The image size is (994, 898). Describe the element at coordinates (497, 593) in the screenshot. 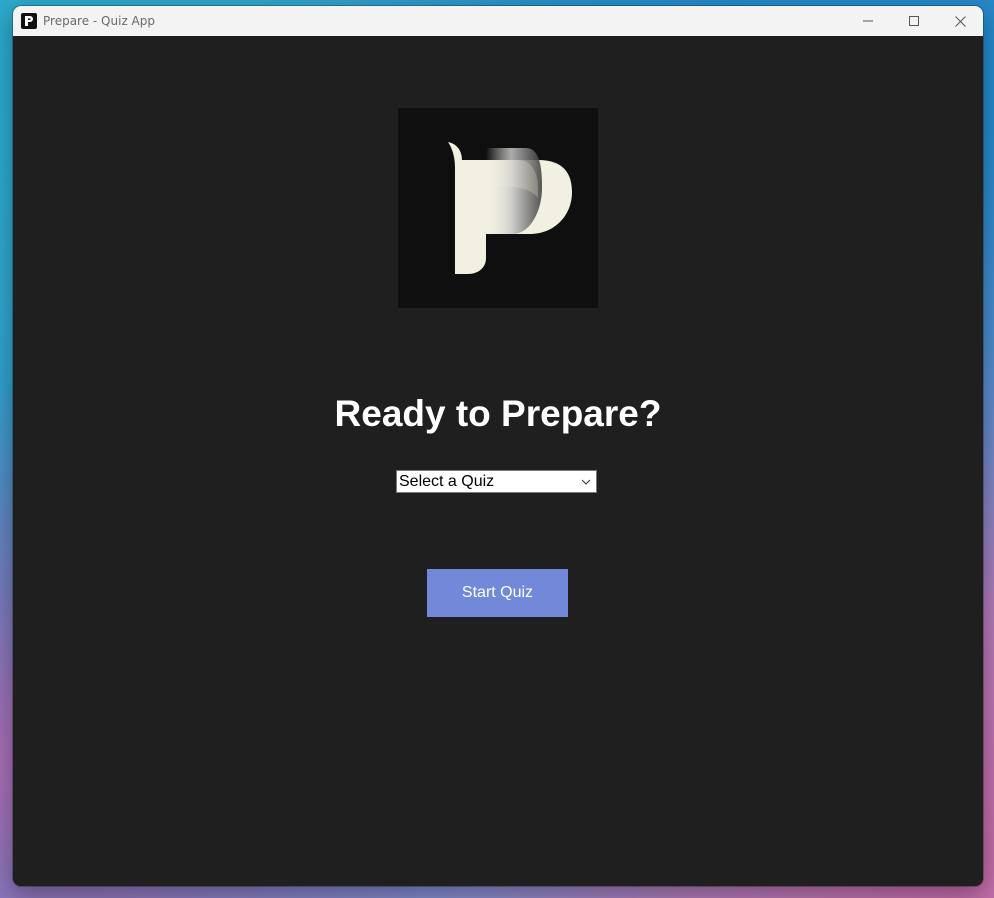

I see `start-quiz-button: Start Quiz` at that location.